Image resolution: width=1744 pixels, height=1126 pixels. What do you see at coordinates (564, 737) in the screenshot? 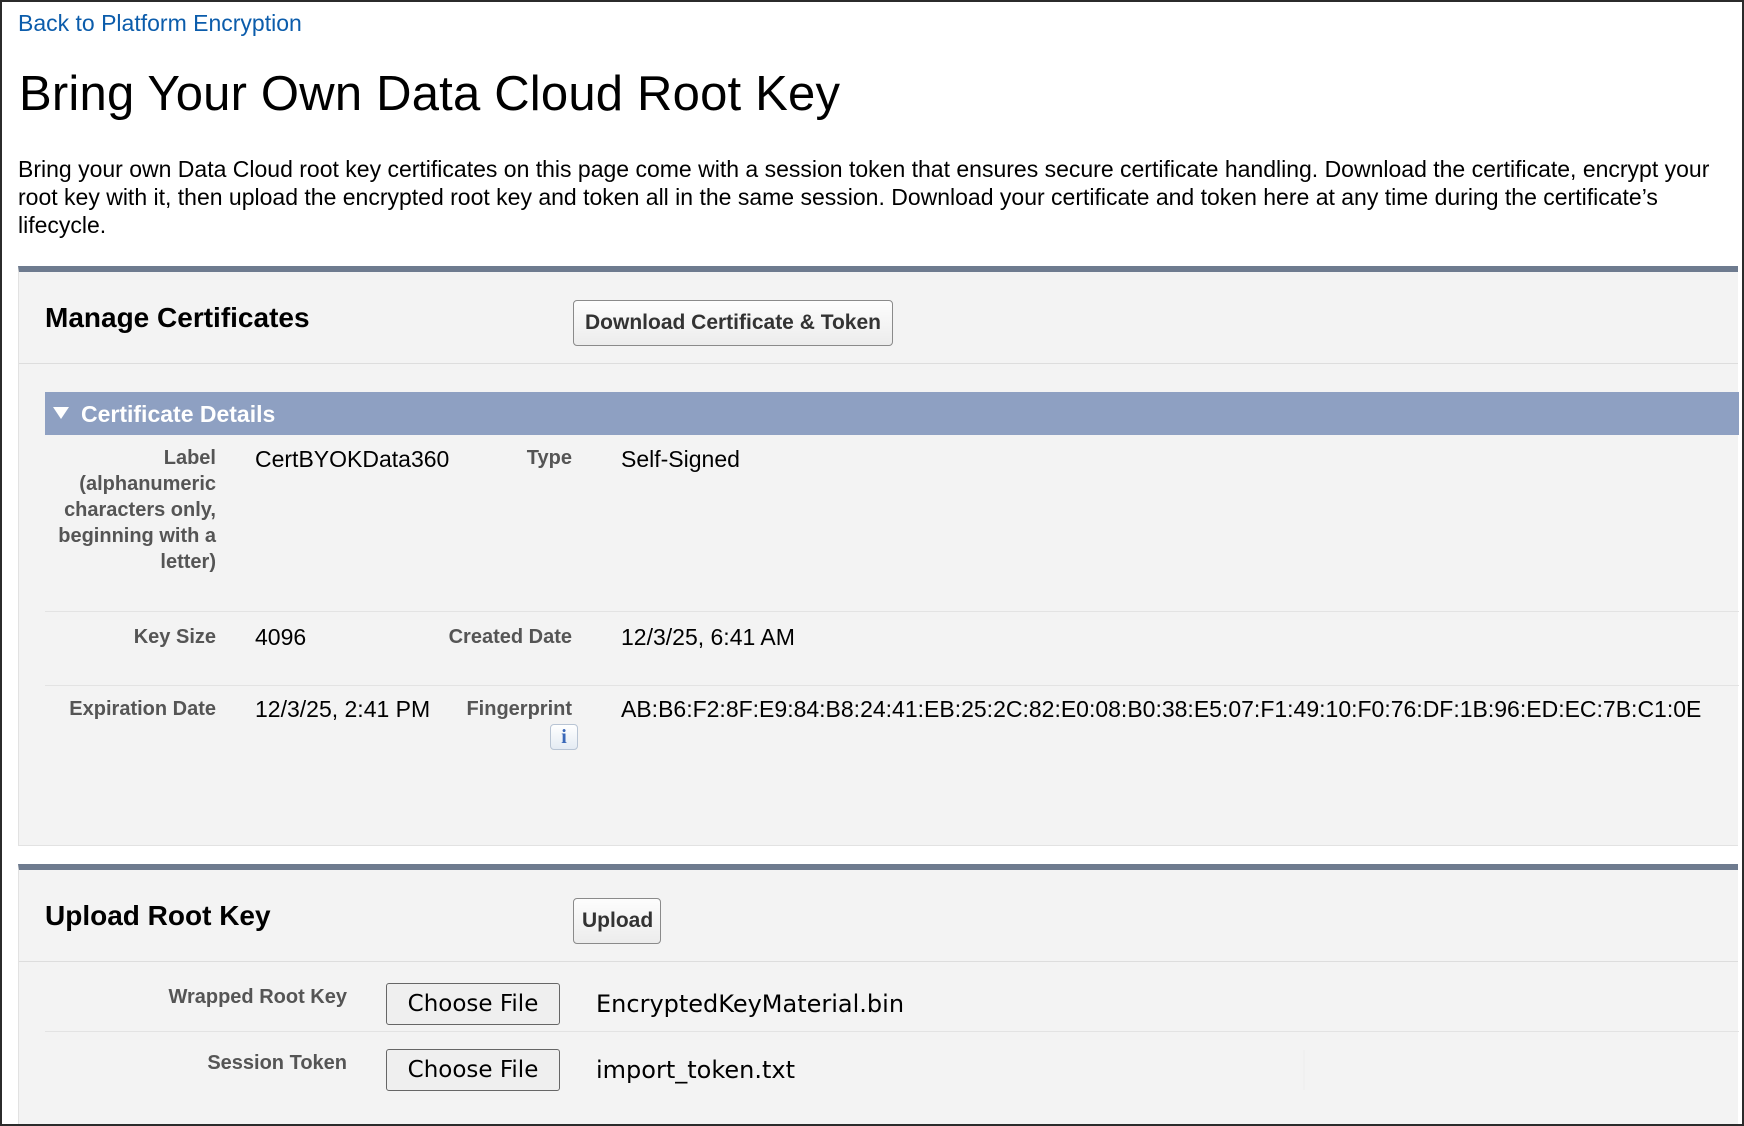
I see `info-icon: i` at bounding box center [564, 737].